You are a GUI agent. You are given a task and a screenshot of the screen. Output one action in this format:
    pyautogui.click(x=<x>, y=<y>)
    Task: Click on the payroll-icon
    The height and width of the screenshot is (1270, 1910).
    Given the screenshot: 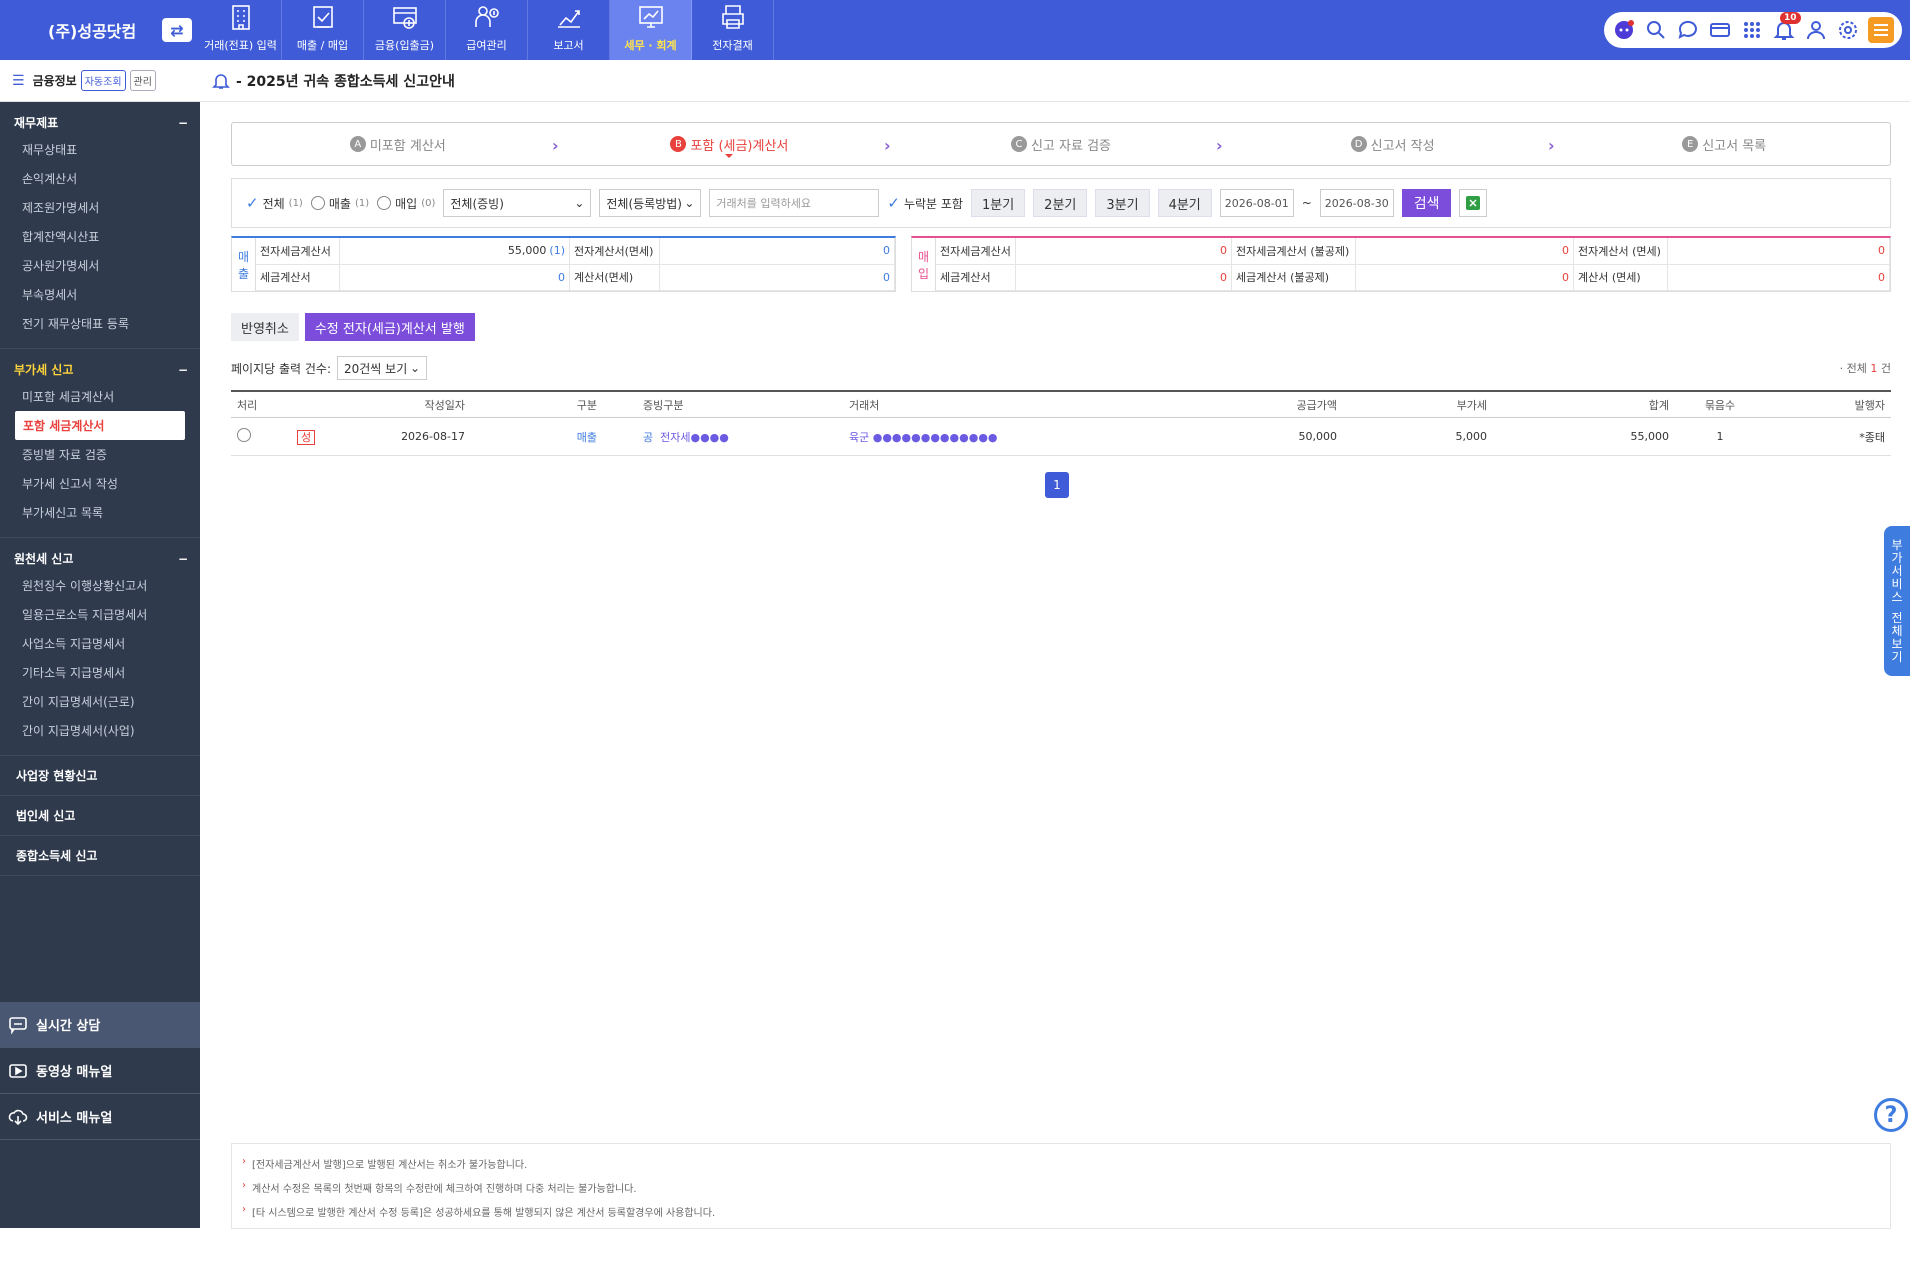 What is the action you would take?
    pyautogui.click(x=486, y=16)
    